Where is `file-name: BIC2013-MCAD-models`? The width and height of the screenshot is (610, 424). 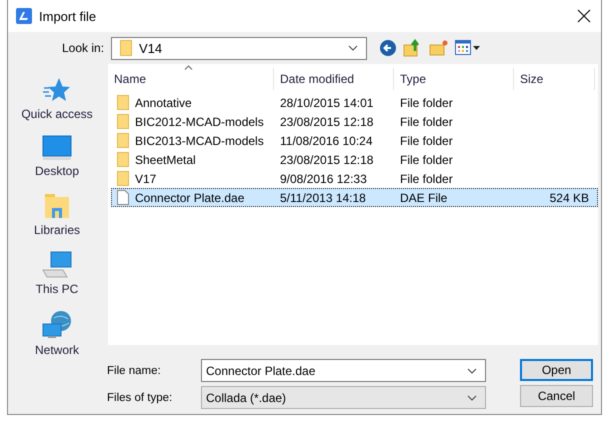
file-name: BIC2013-MCAD-models is located at coordinates (199, 141).